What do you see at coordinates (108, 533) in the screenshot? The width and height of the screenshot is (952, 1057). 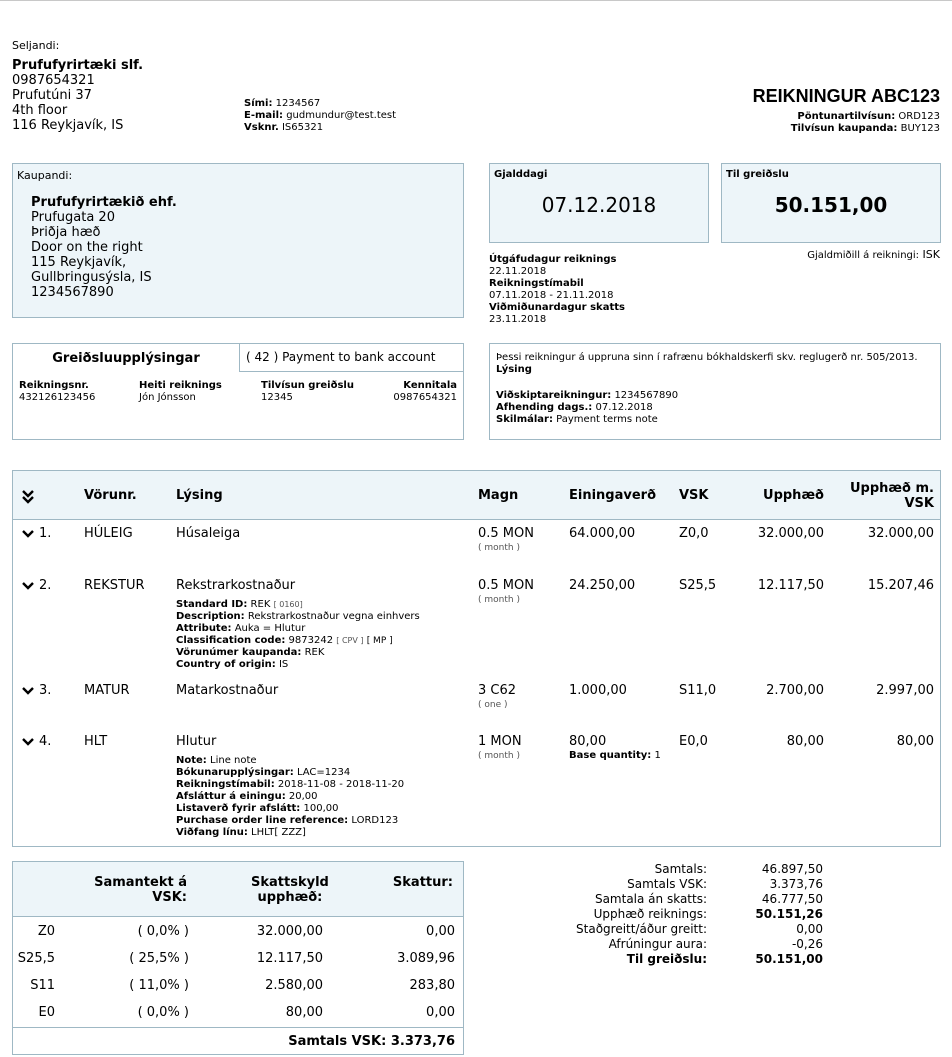 I see `row-product-code: HÚLEIG` at bounding box center [108, 533].